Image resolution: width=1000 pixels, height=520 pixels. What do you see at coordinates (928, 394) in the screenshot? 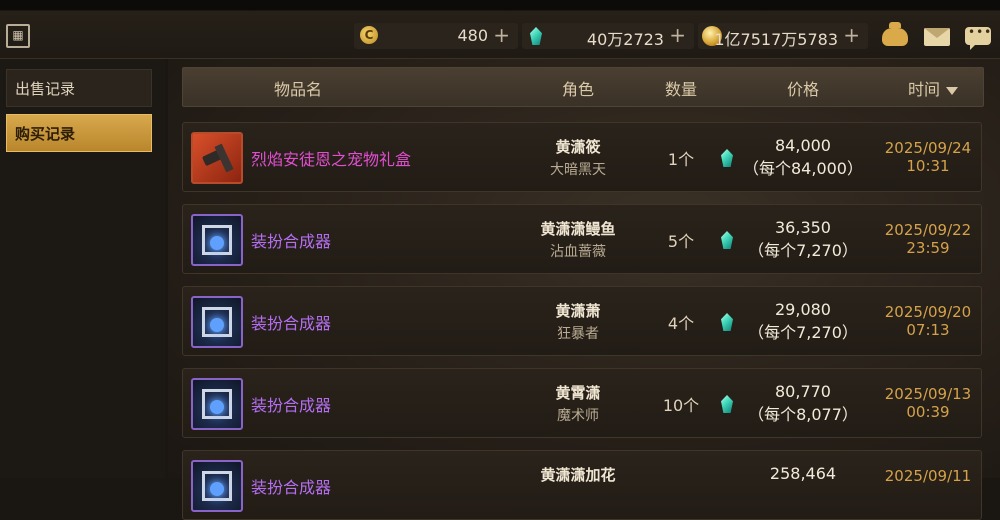
I see `purchase-date: 2025/09/13` at bounding box center [928, 394].